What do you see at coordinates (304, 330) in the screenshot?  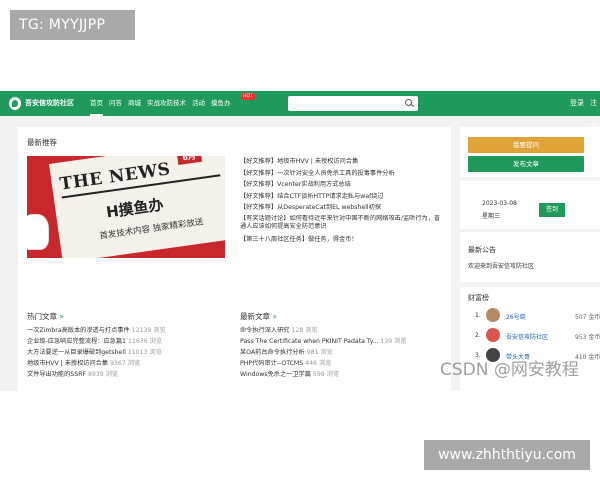 I see `view-count: 128 浏览` at bounding box center [304, 330].